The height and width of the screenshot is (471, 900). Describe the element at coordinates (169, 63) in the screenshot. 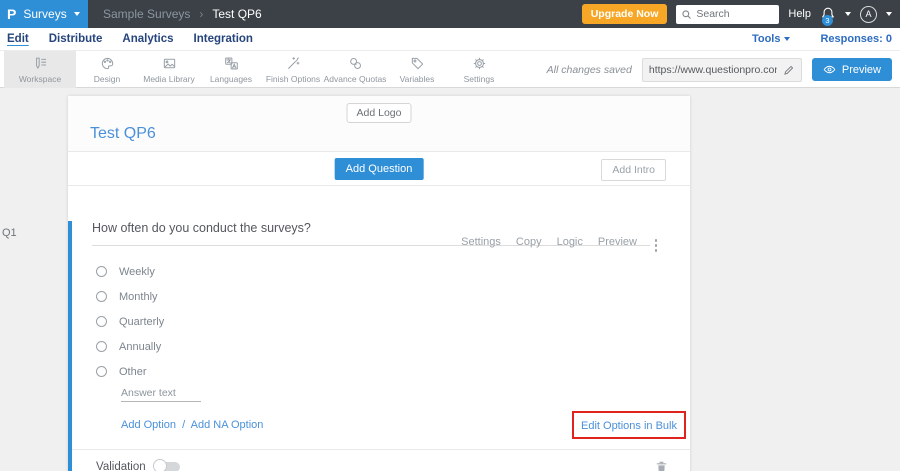

I see `image-icon` at that location.